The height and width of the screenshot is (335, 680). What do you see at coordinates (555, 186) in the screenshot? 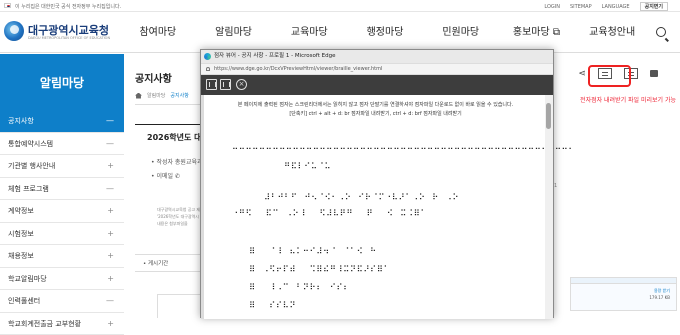
I see `view-count: 1` at bounding box center [555, 186].